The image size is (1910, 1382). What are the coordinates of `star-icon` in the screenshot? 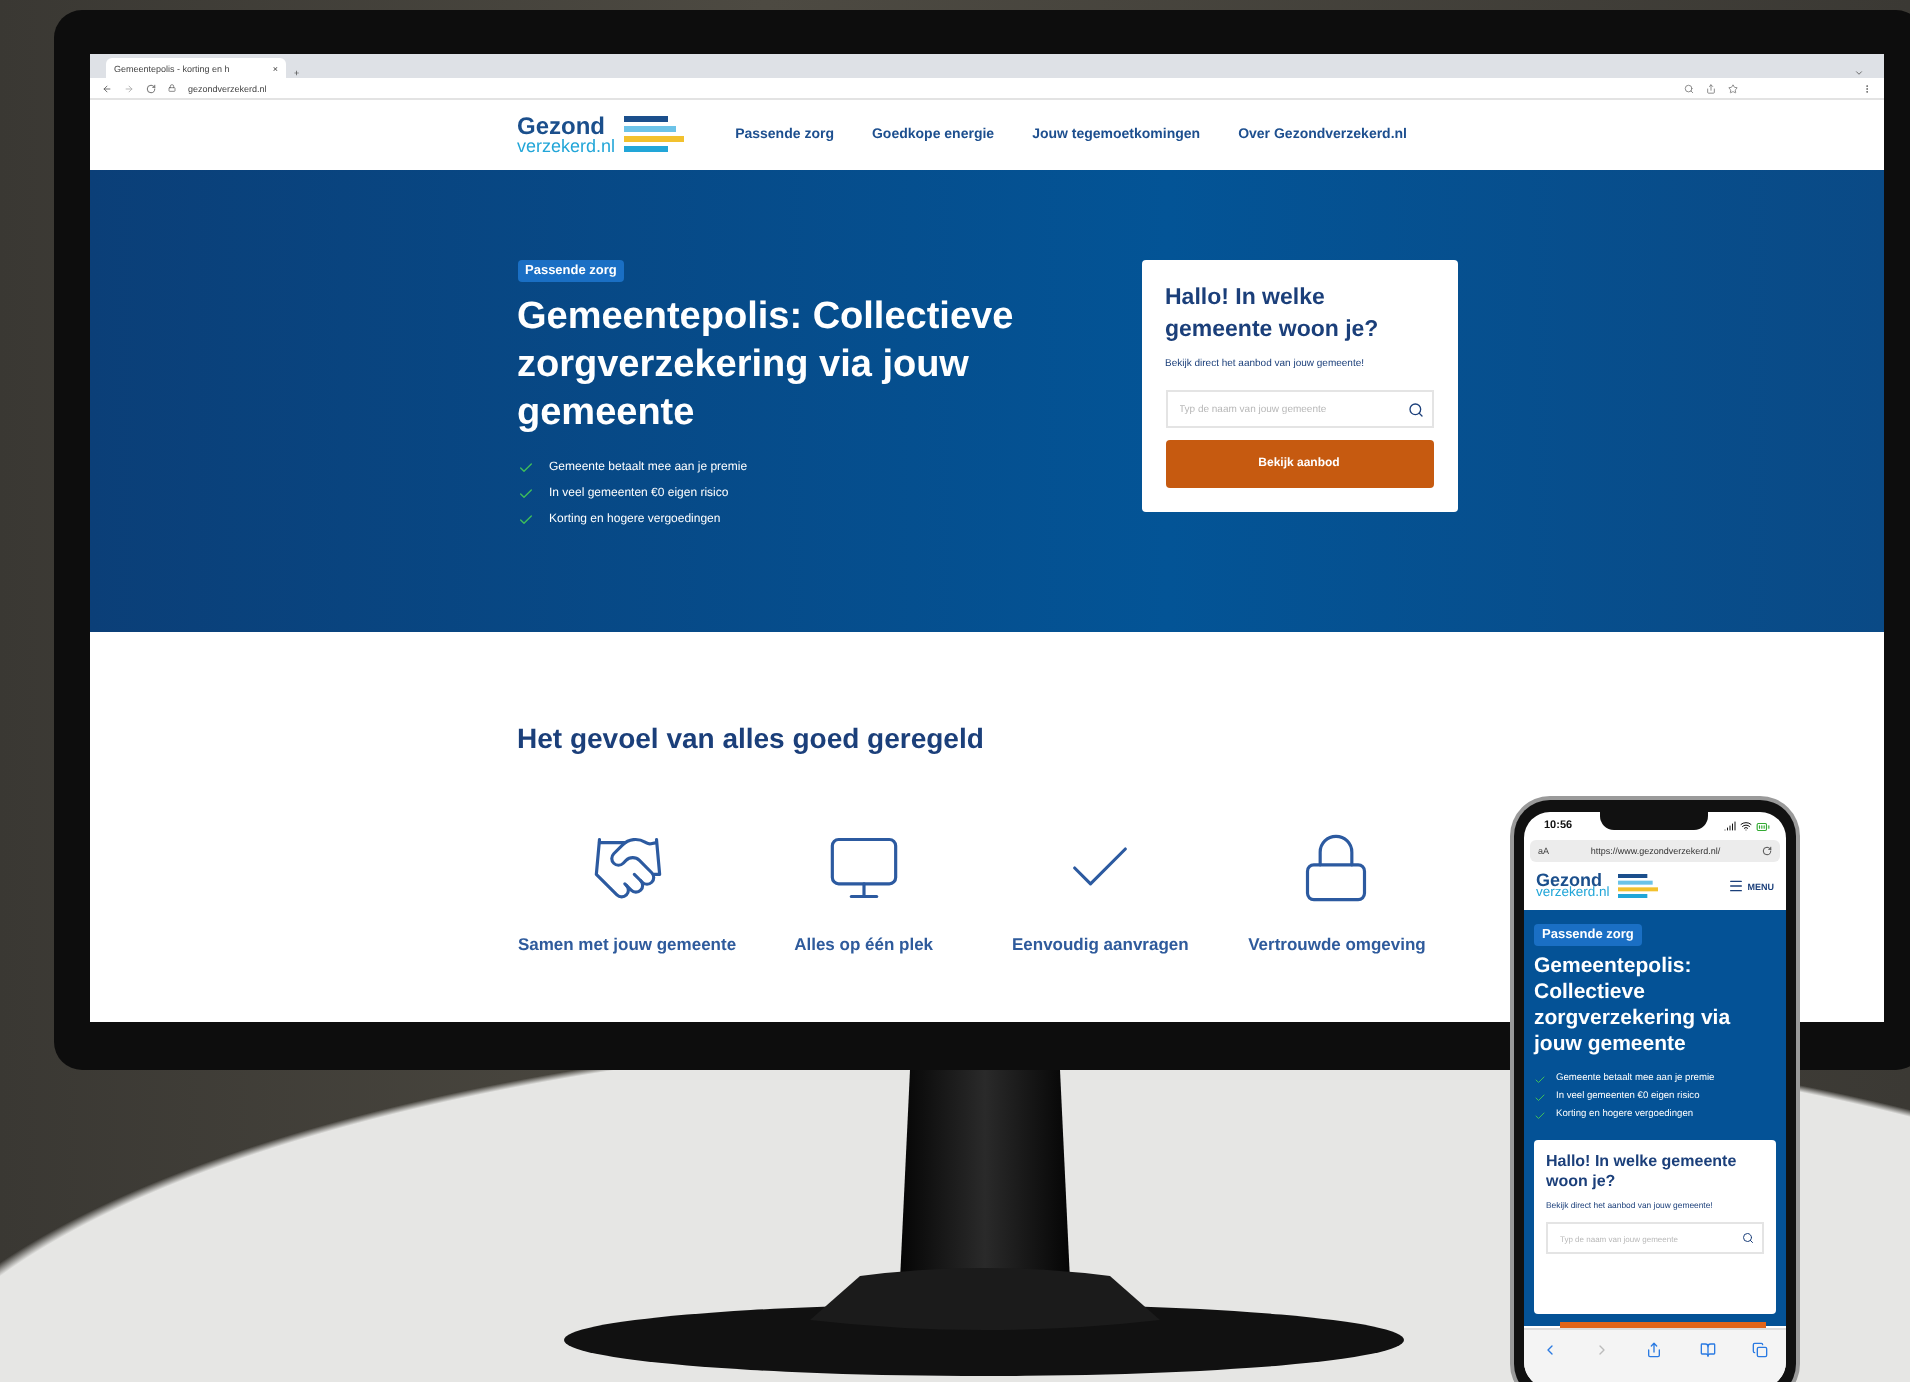 It's located at (1733, 88).